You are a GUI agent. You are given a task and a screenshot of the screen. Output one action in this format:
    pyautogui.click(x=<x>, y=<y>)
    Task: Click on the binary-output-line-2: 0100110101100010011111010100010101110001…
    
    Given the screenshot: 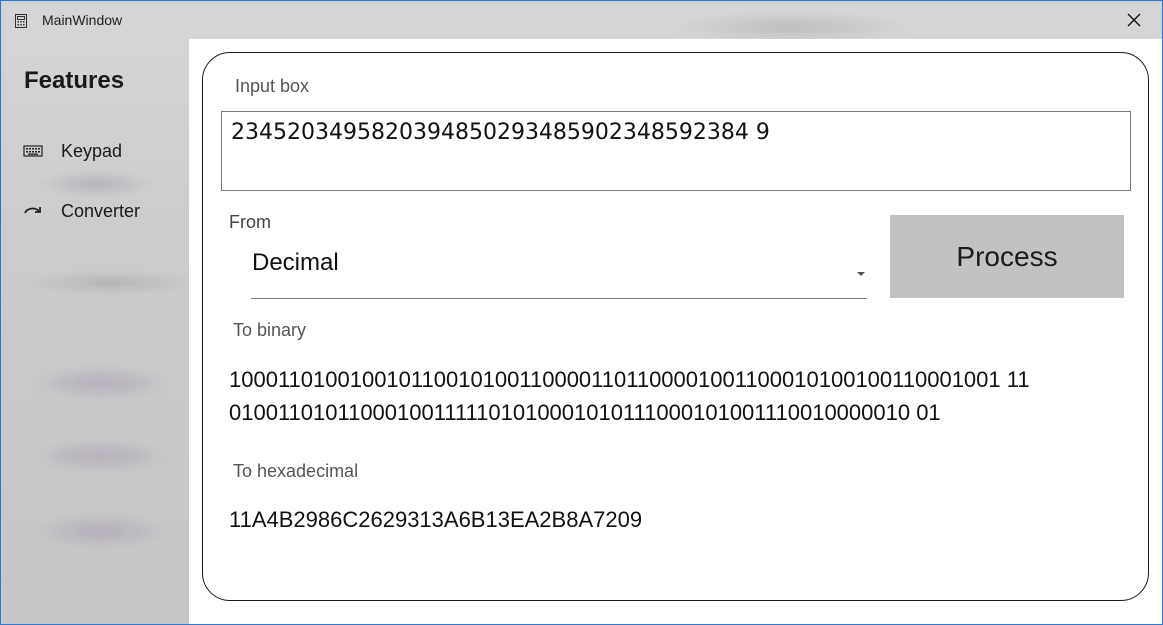 What is the action you would take?
    pyautogui.click(x=585, y=412)
    